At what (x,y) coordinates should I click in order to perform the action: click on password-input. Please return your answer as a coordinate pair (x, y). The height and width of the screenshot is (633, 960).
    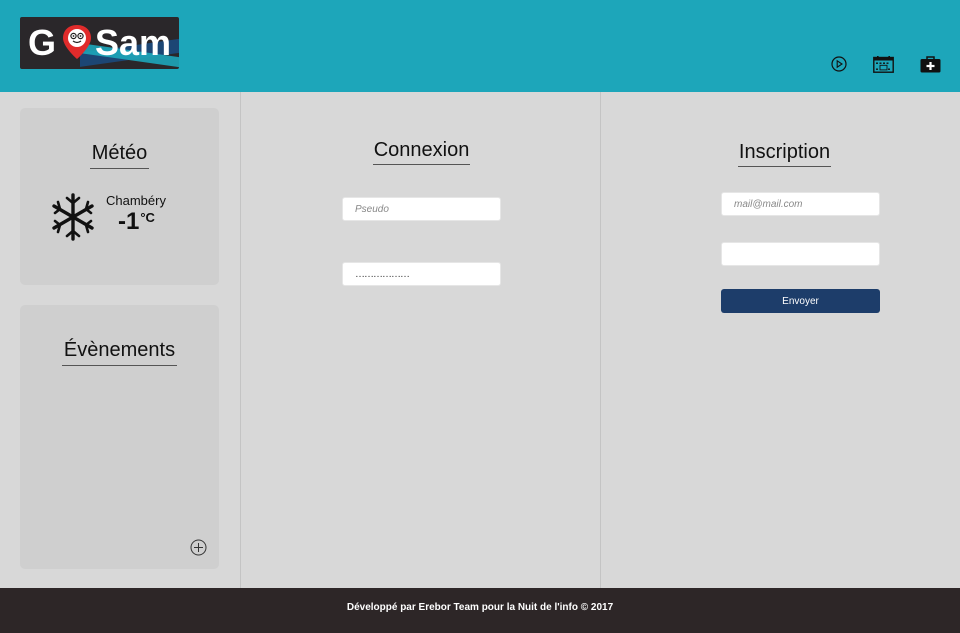
    Looking at the image, I should click on (421, 274).